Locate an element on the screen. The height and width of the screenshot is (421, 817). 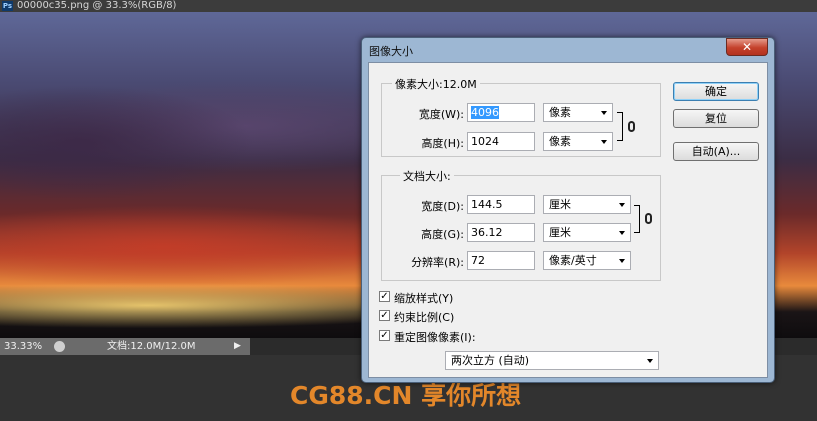
document-title: 00000c35.png @ 33.3%(RGB/8) is located at coordinates (97, 5).